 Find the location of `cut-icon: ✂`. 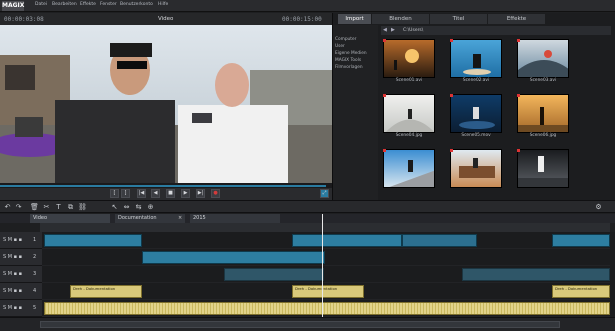

cut-icon: ✂ is located at coordinates (46, 207).